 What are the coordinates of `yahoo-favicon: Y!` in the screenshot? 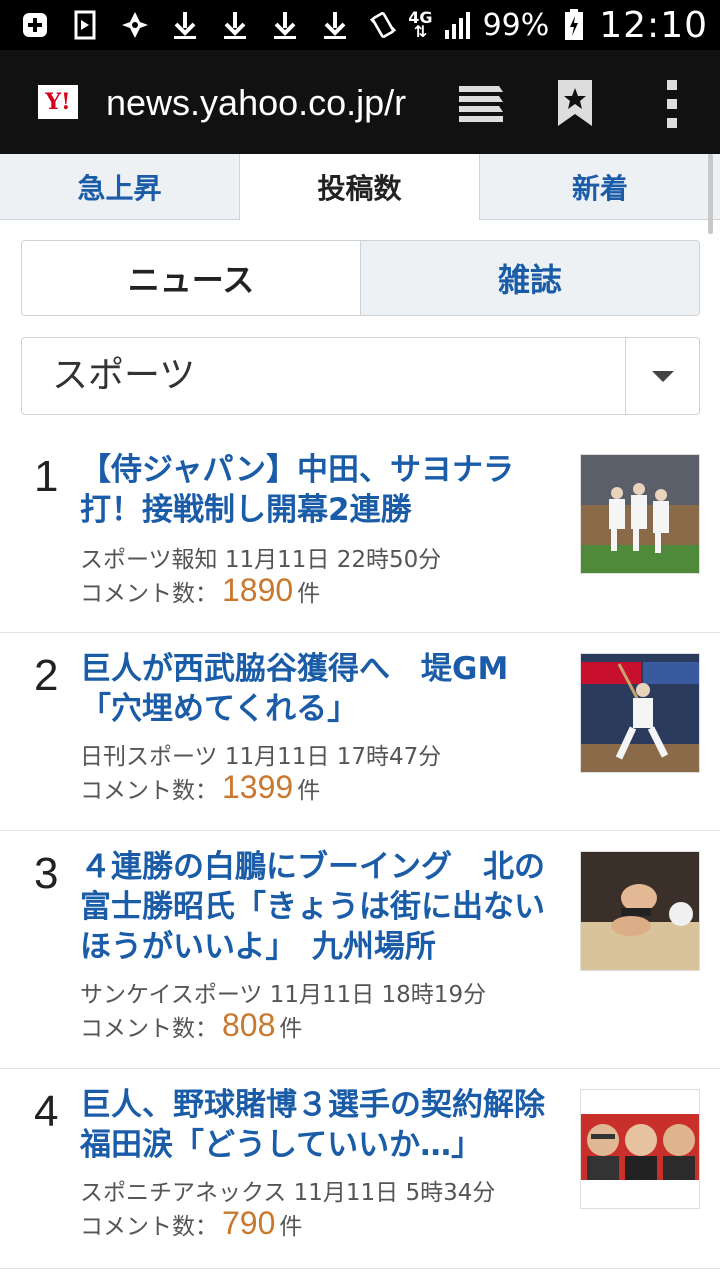 It's located at (58, 102).